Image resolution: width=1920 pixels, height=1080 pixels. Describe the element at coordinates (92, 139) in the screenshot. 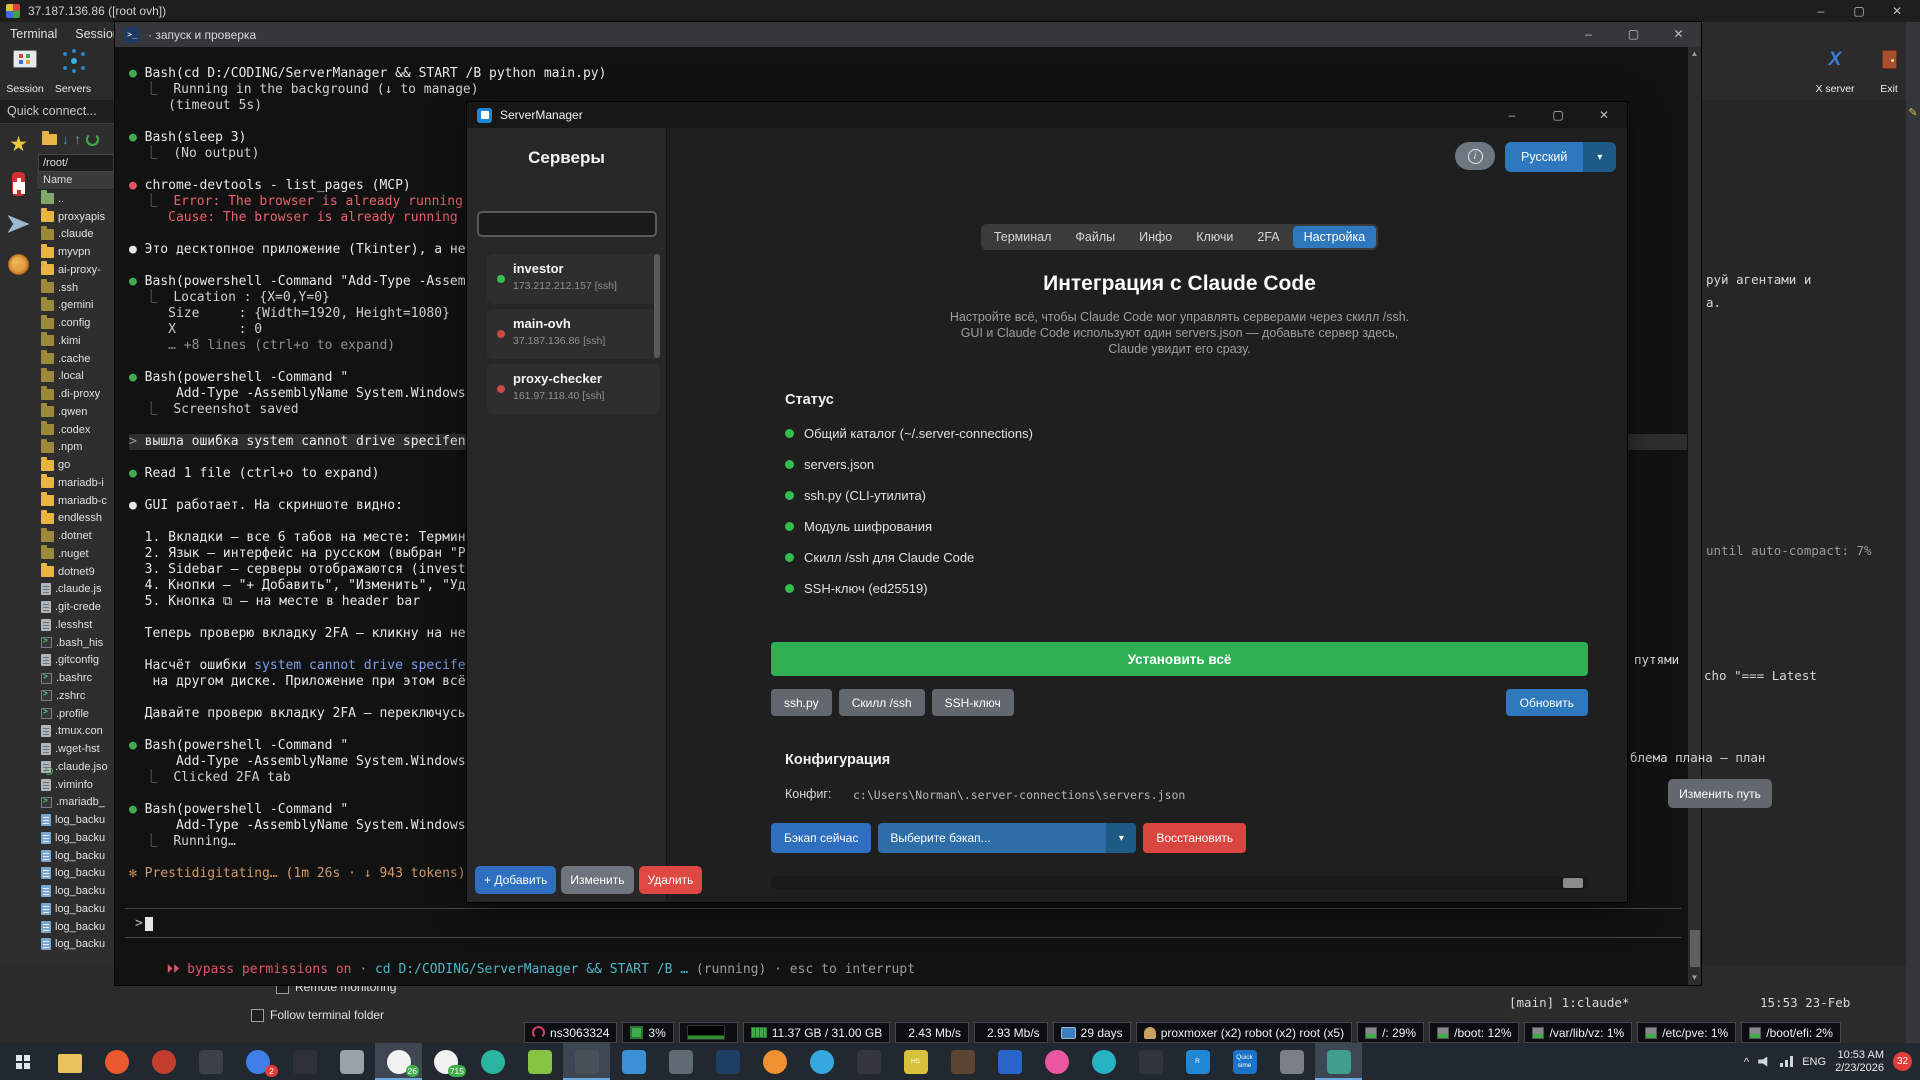

I see `refresh-icon` at that location.